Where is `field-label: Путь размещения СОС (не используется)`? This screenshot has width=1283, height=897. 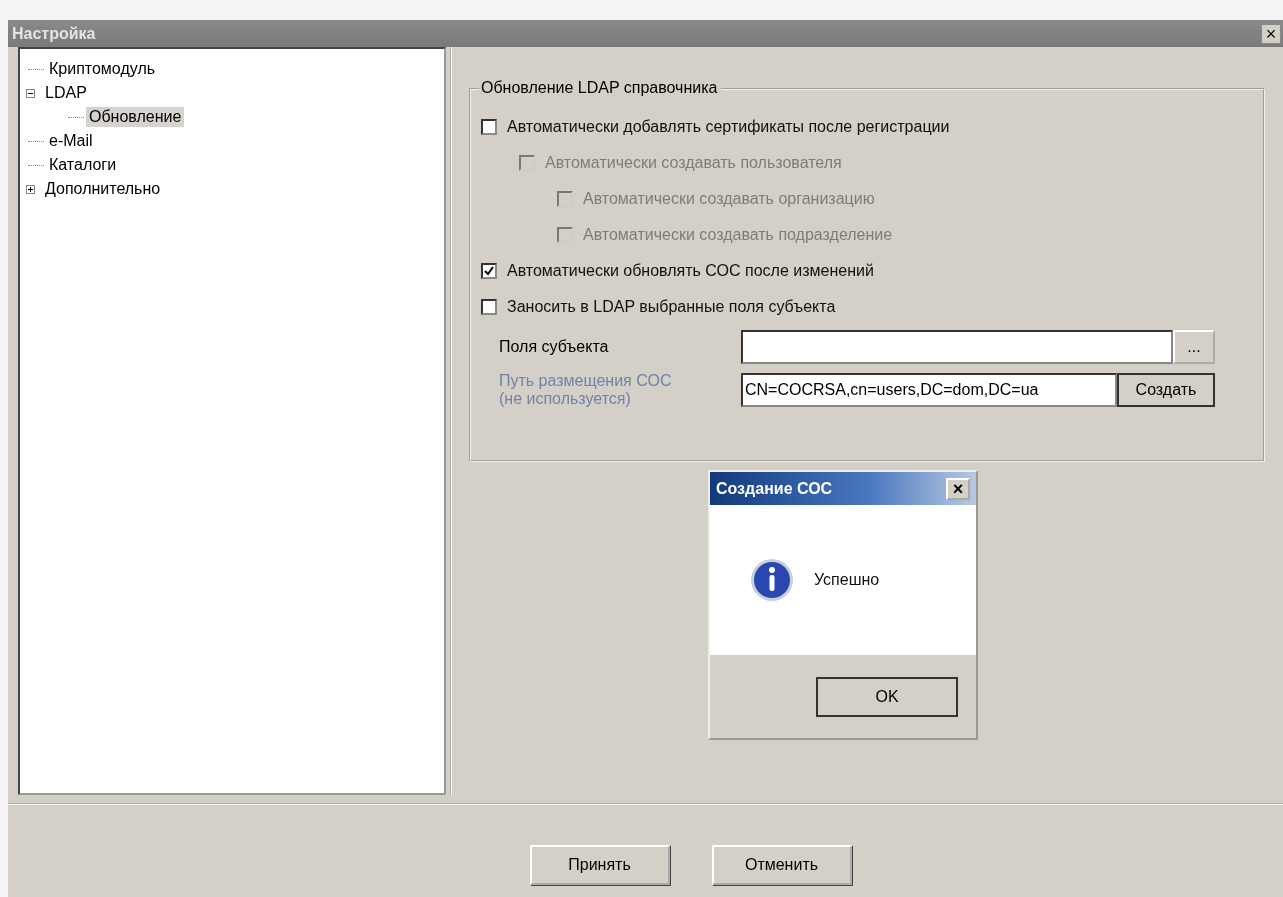 field-label: Путь размещения СОС (не используется) is located at coordinates (585, 390).